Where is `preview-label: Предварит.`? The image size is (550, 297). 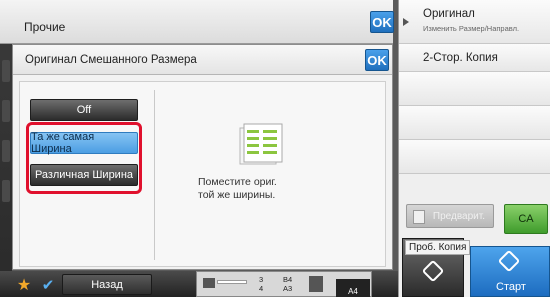 preview-label: Предварит. is located at coordinates (458, 216).